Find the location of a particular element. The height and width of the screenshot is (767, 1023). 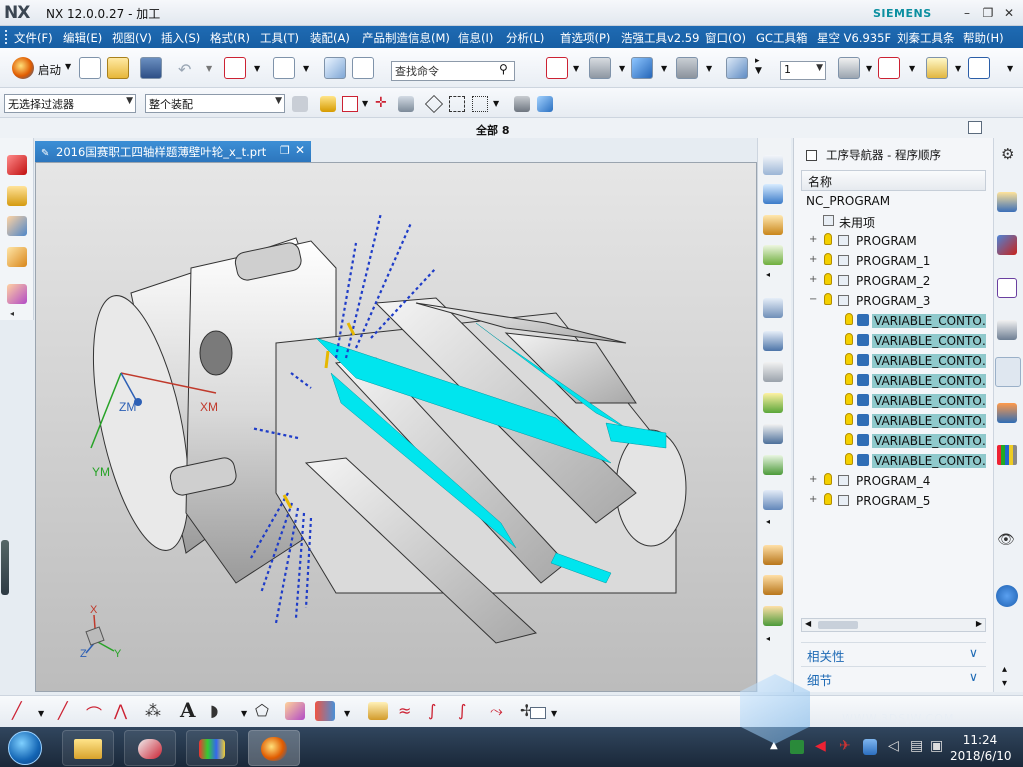

selection-options-icon is located at coordinates (300, 104).